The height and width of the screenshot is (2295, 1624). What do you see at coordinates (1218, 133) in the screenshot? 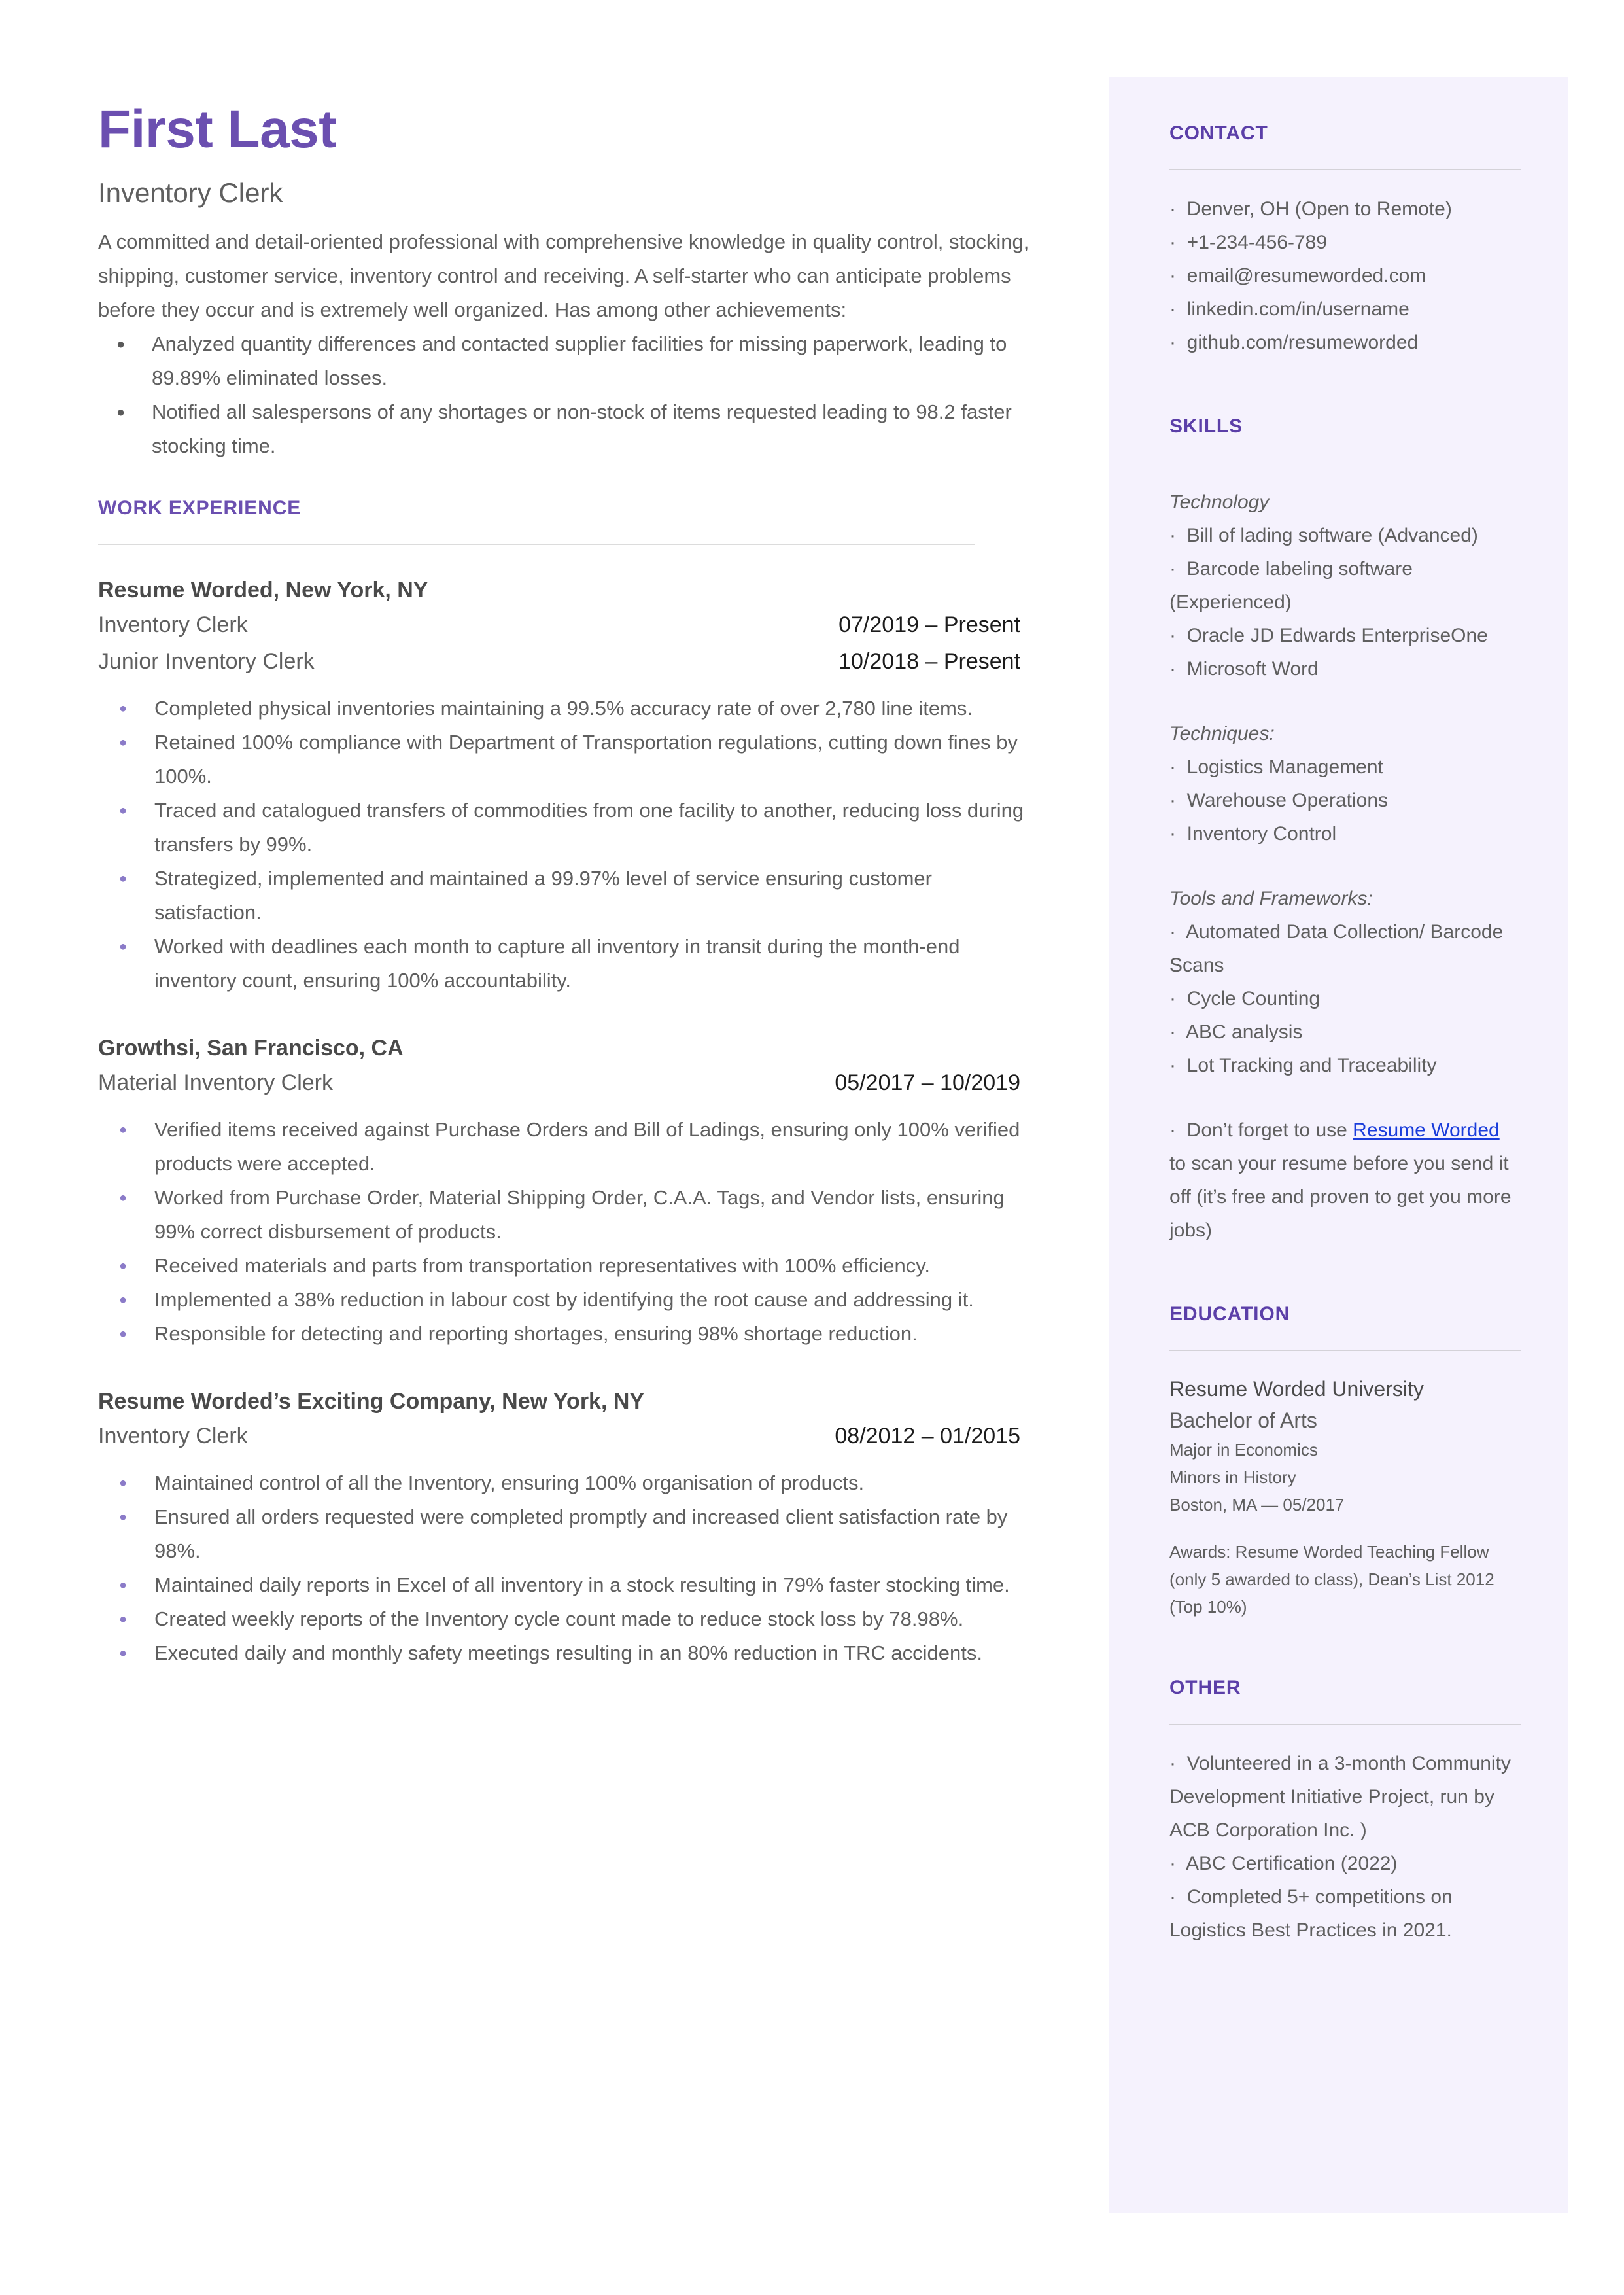
I see `section-heading-contact: CONTACT` at bounding box center [1218, 133].